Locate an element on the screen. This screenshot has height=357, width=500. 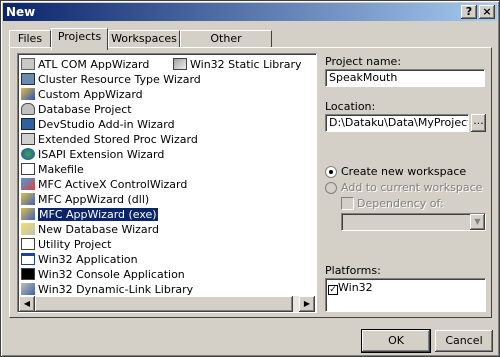
check-icon: ✓ is located at coordinates (333, 290).